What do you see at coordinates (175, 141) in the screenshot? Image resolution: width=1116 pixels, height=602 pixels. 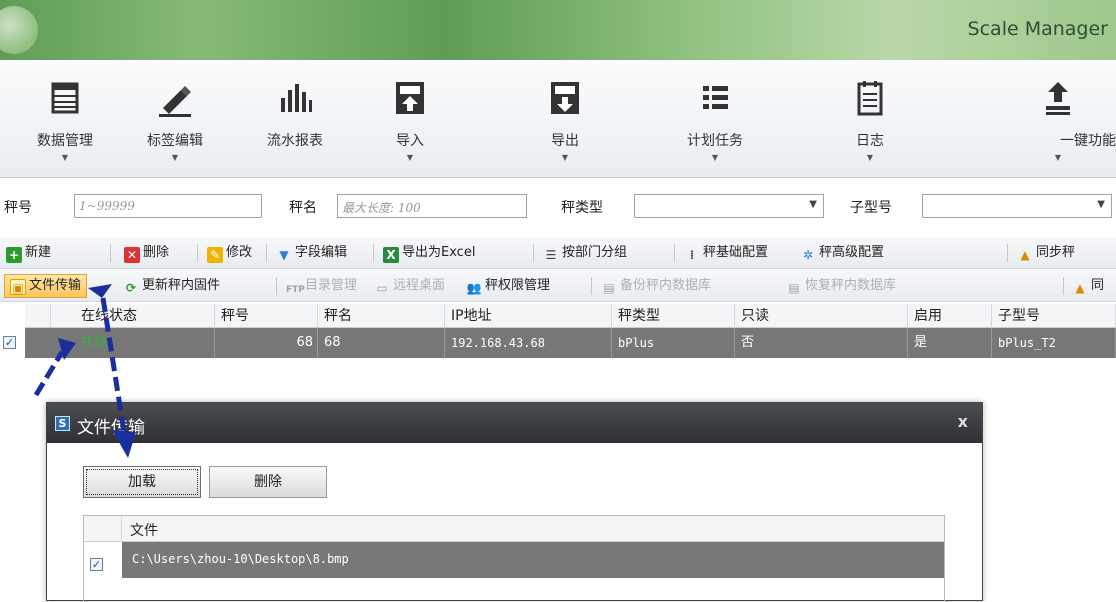 I see `ribbon-label: 标签编辑` at bounding box center [175, 141].